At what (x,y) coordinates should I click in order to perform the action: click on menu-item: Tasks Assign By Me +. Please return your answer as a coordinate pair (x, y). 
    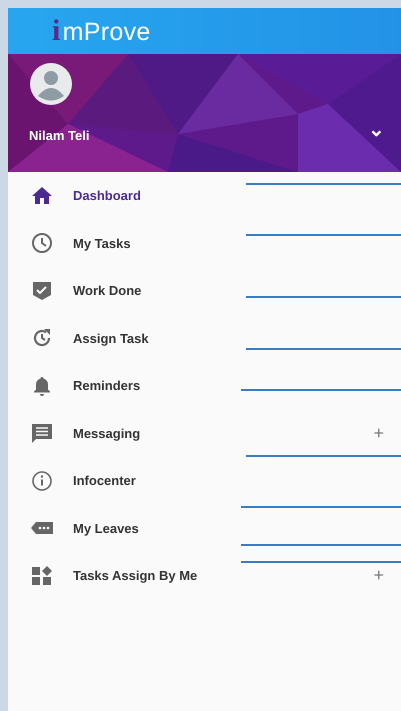
    Looking at the image, I should click on (204, 576).